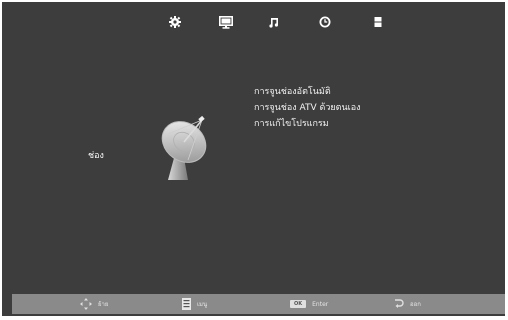 The image size is (508, 320). I want to click on direction-pad-icon, so click(86, 304).